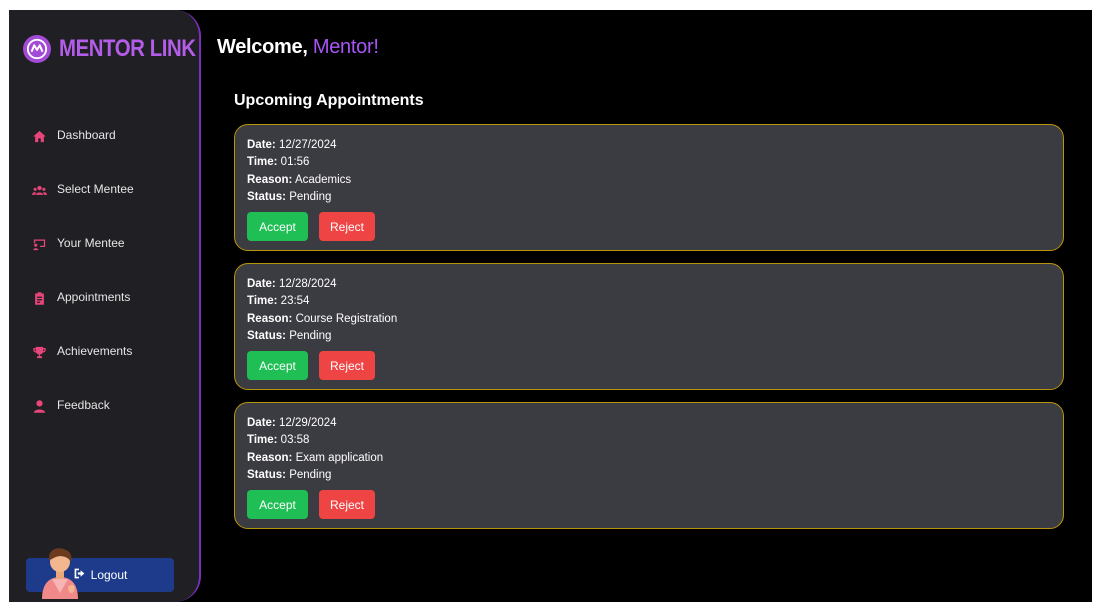 This screenshot has height=602, width=1093. Describe the element at coordinates (60, 573) in the screenshot. I see `mentor-avatar` at that location.